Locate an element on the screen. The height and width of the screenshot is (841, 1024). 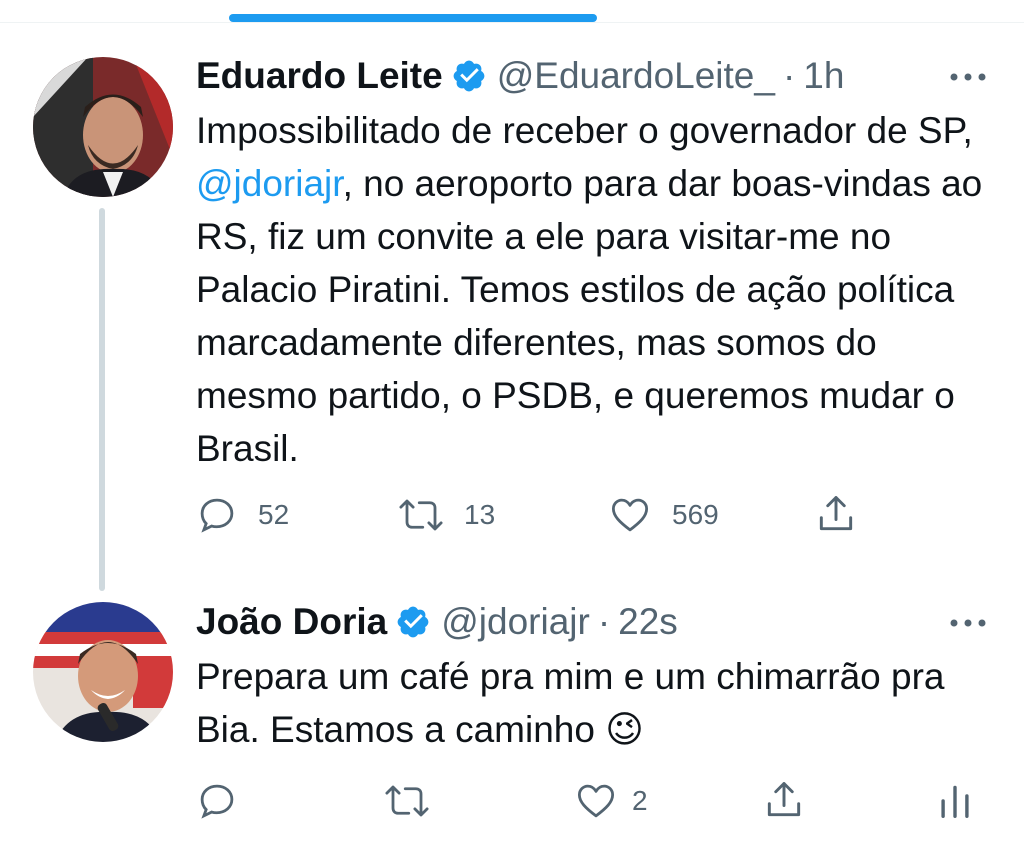
like-button: 2 is located at coordinates (611, 801).